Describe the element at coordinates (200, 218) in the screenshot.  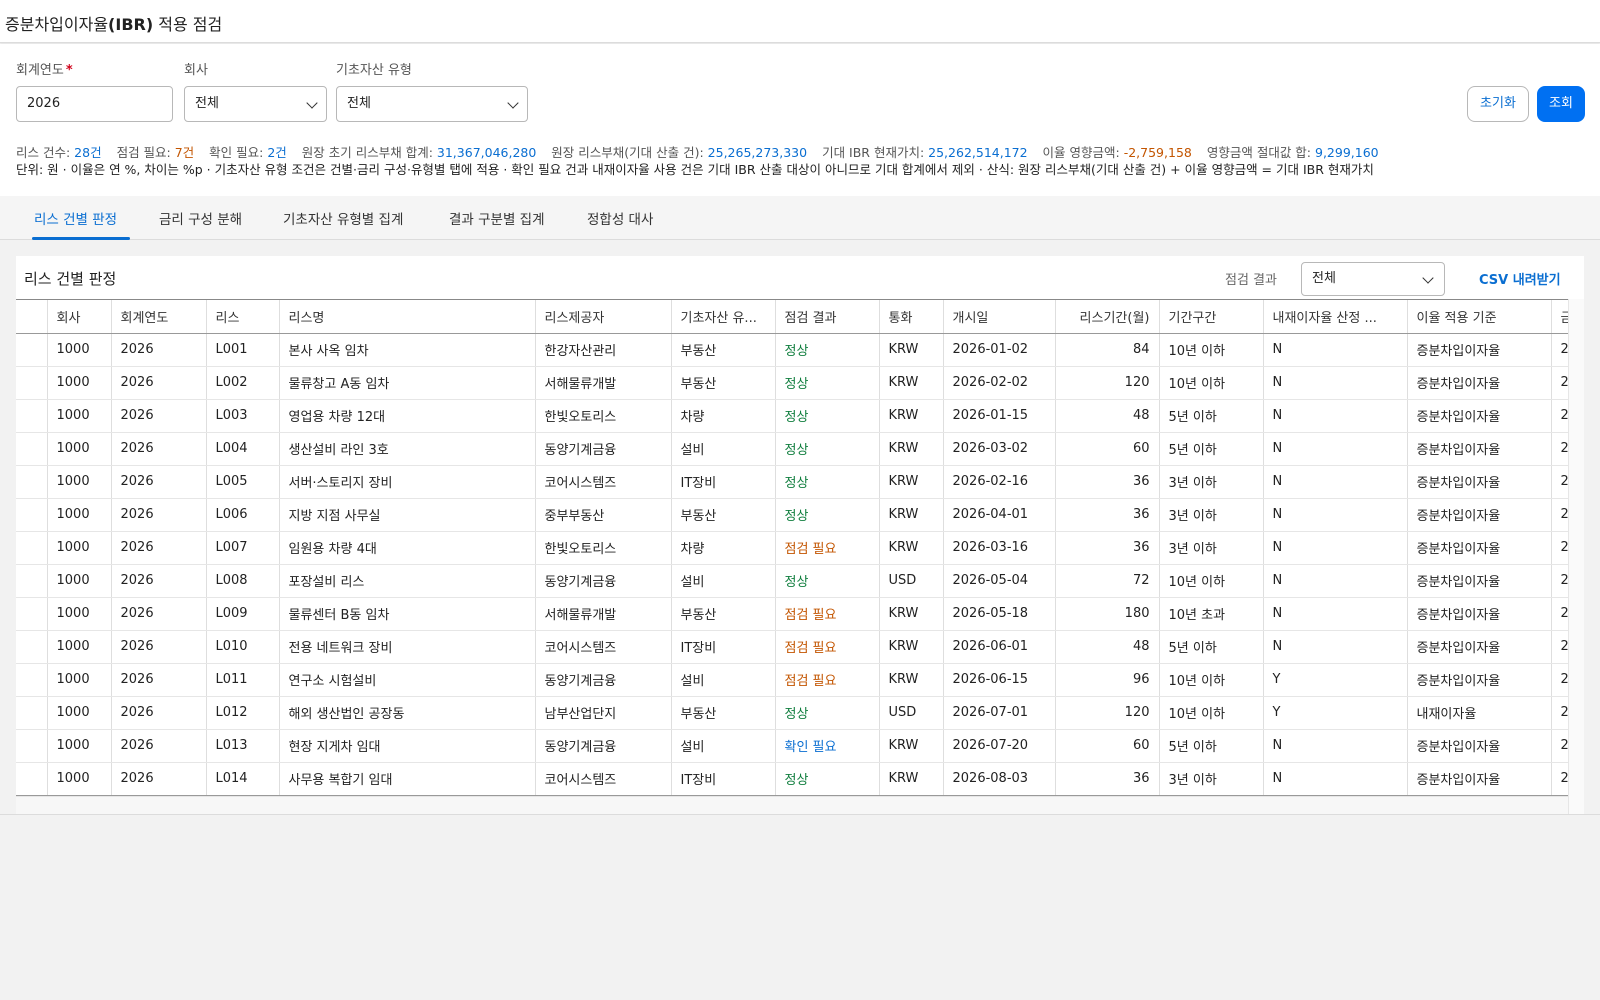
I see `tab-rate-breakdown: 금리 구성 분해` at that location.